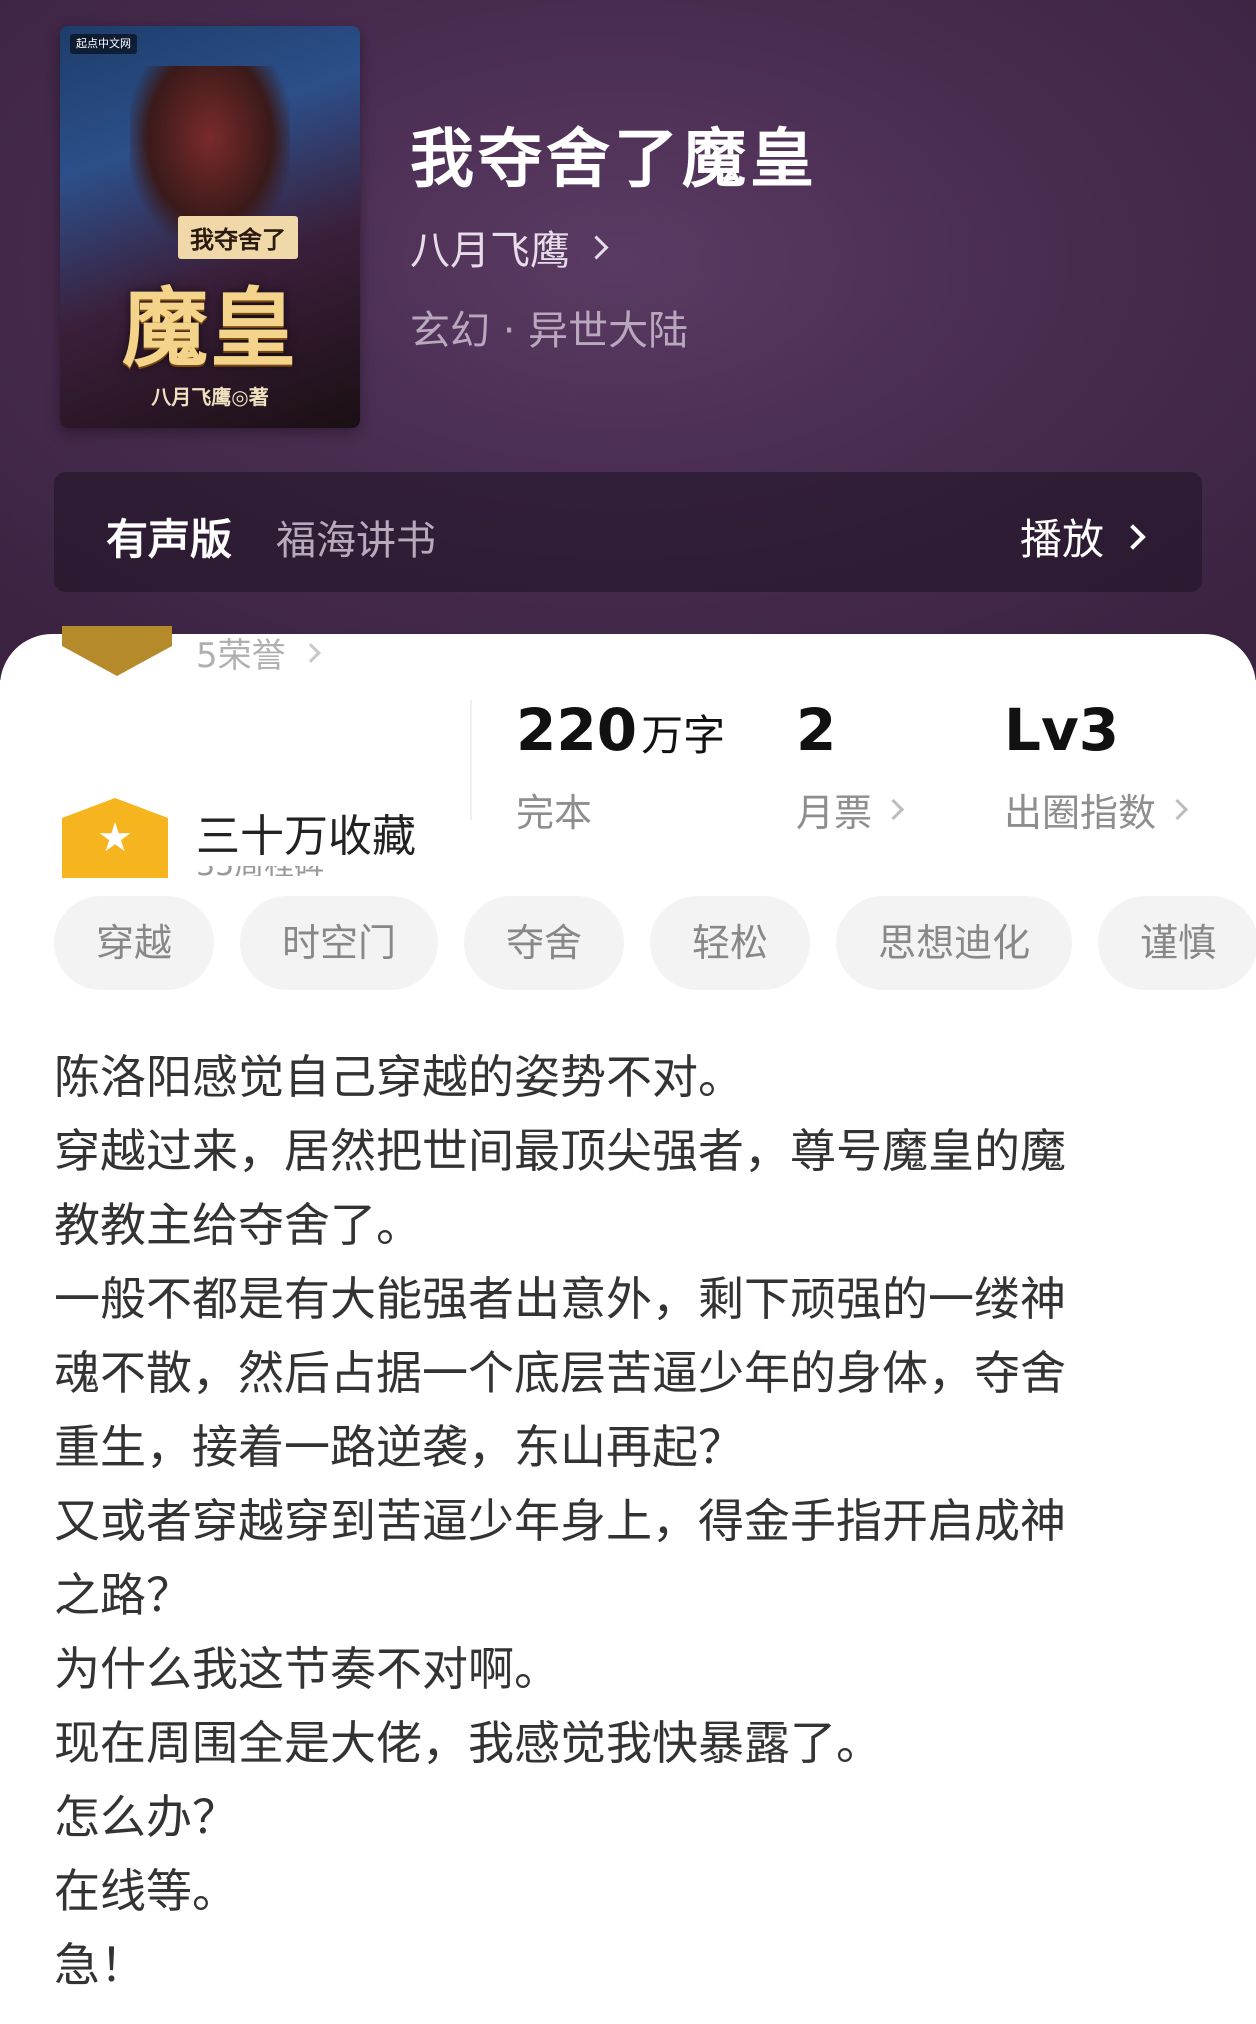  I want to click on honor-link: 5荣誉, so click(258, 652).